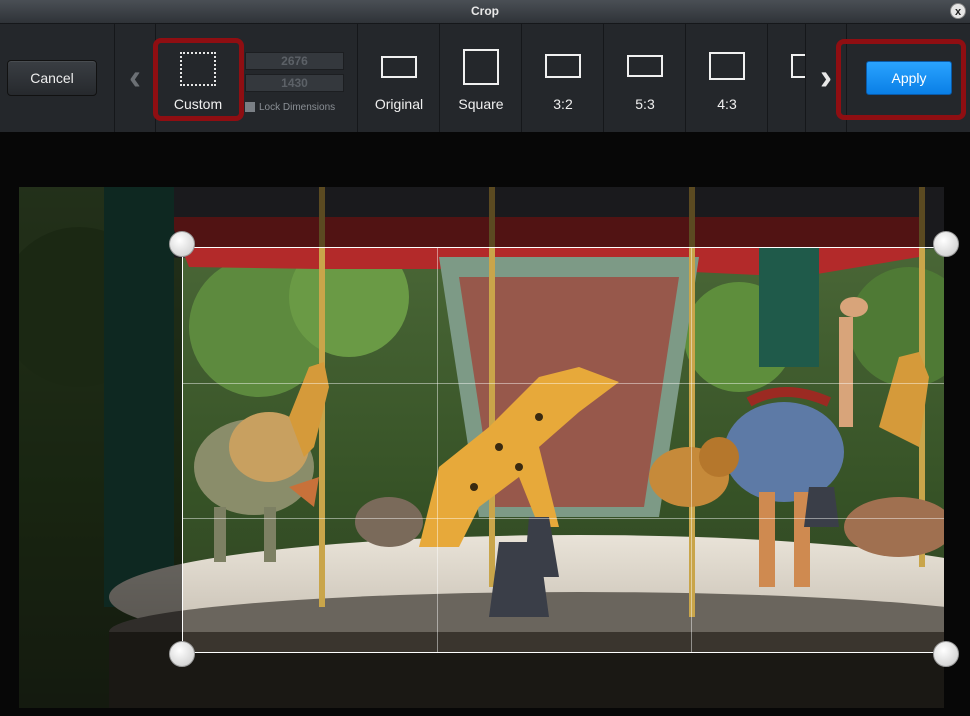  What do you see at coordinates (481, 67) in the screenshot?
I see `ratio-square-icon` at bounding box center [481, 67].